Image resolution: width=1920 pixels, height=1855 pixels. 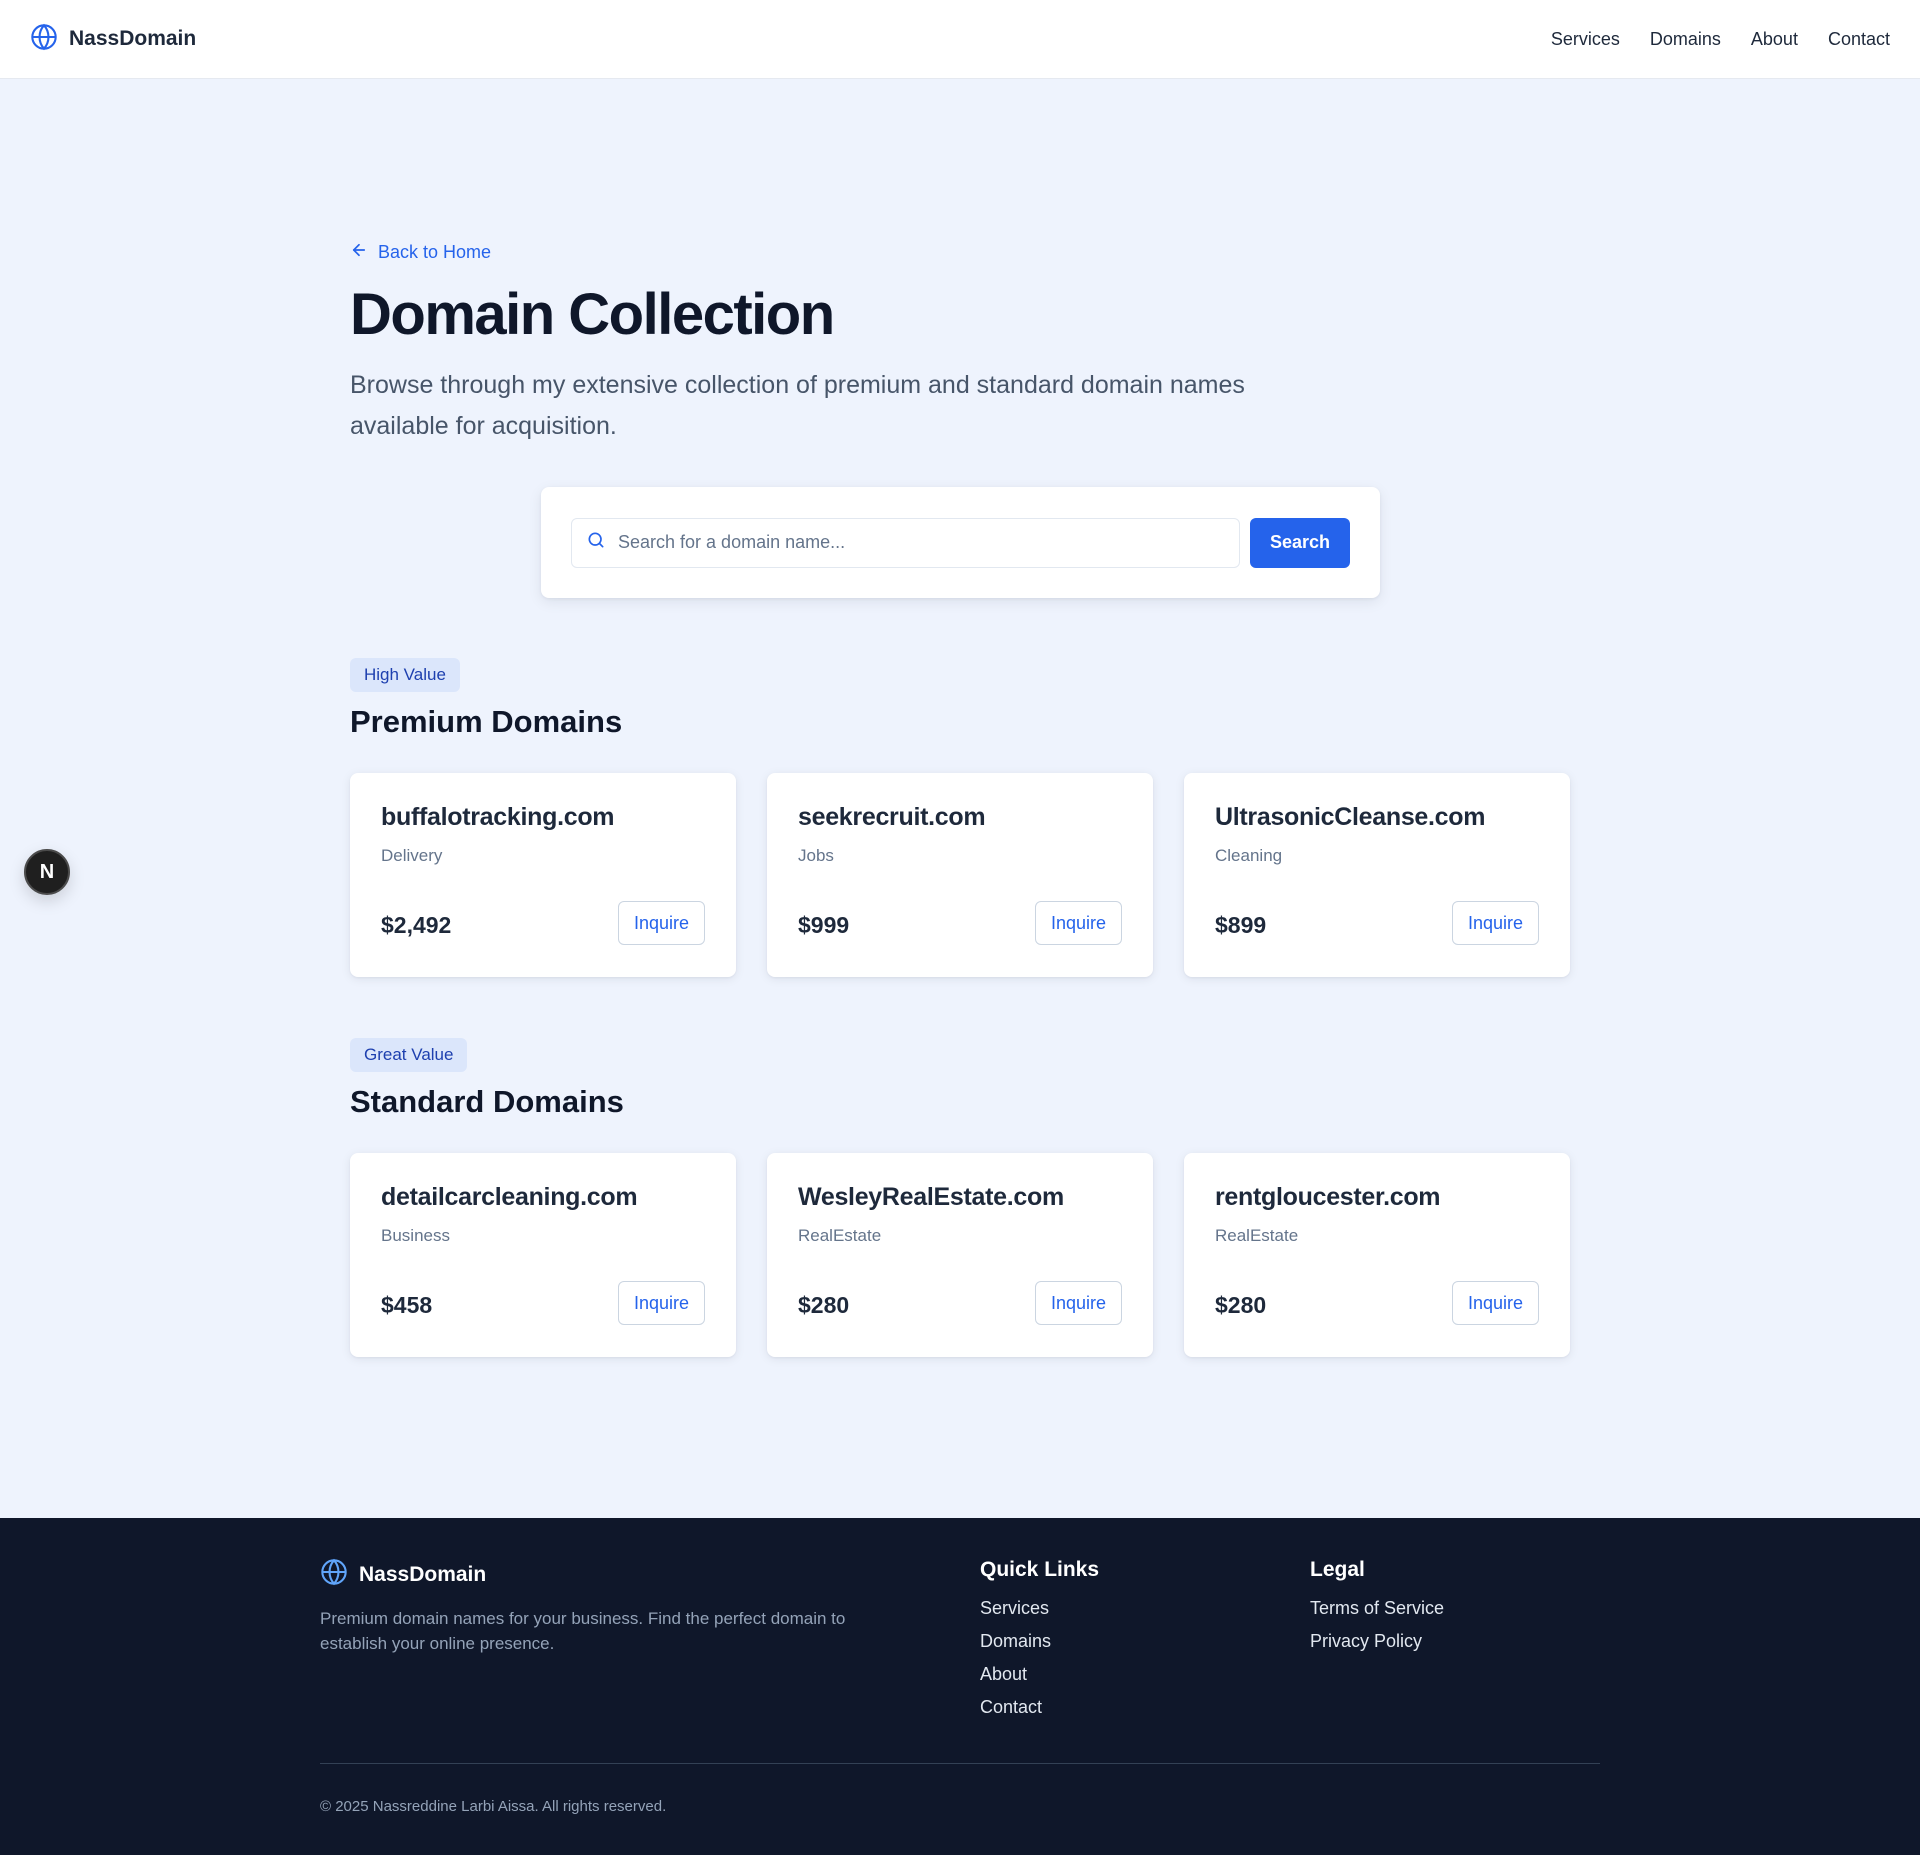 What do you see at coordinates (407, 1305) in the screenshot?
I see `domain-price: $458` at bounding box center [407, 1305].